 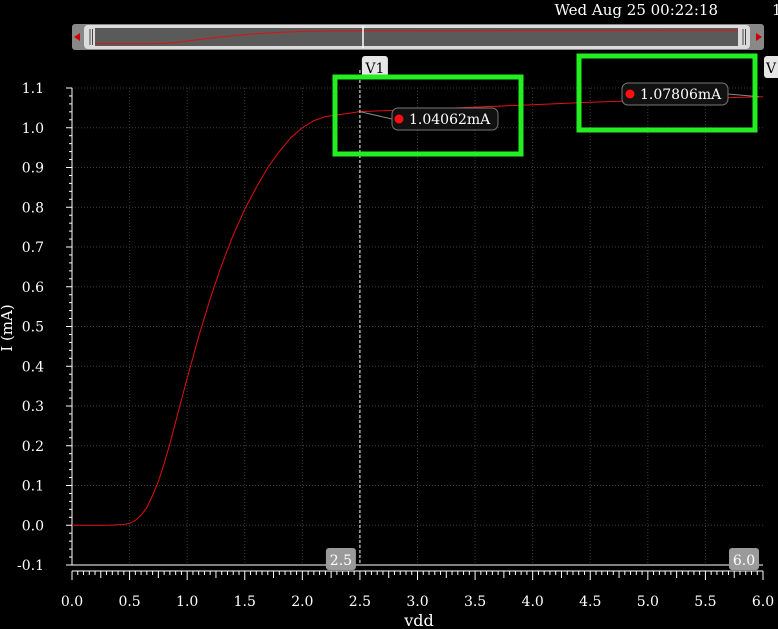 What do you see at coordinates (771, 69) in the screenshot?
I see `marker-name-label: V` at bounding box center [771, 69].